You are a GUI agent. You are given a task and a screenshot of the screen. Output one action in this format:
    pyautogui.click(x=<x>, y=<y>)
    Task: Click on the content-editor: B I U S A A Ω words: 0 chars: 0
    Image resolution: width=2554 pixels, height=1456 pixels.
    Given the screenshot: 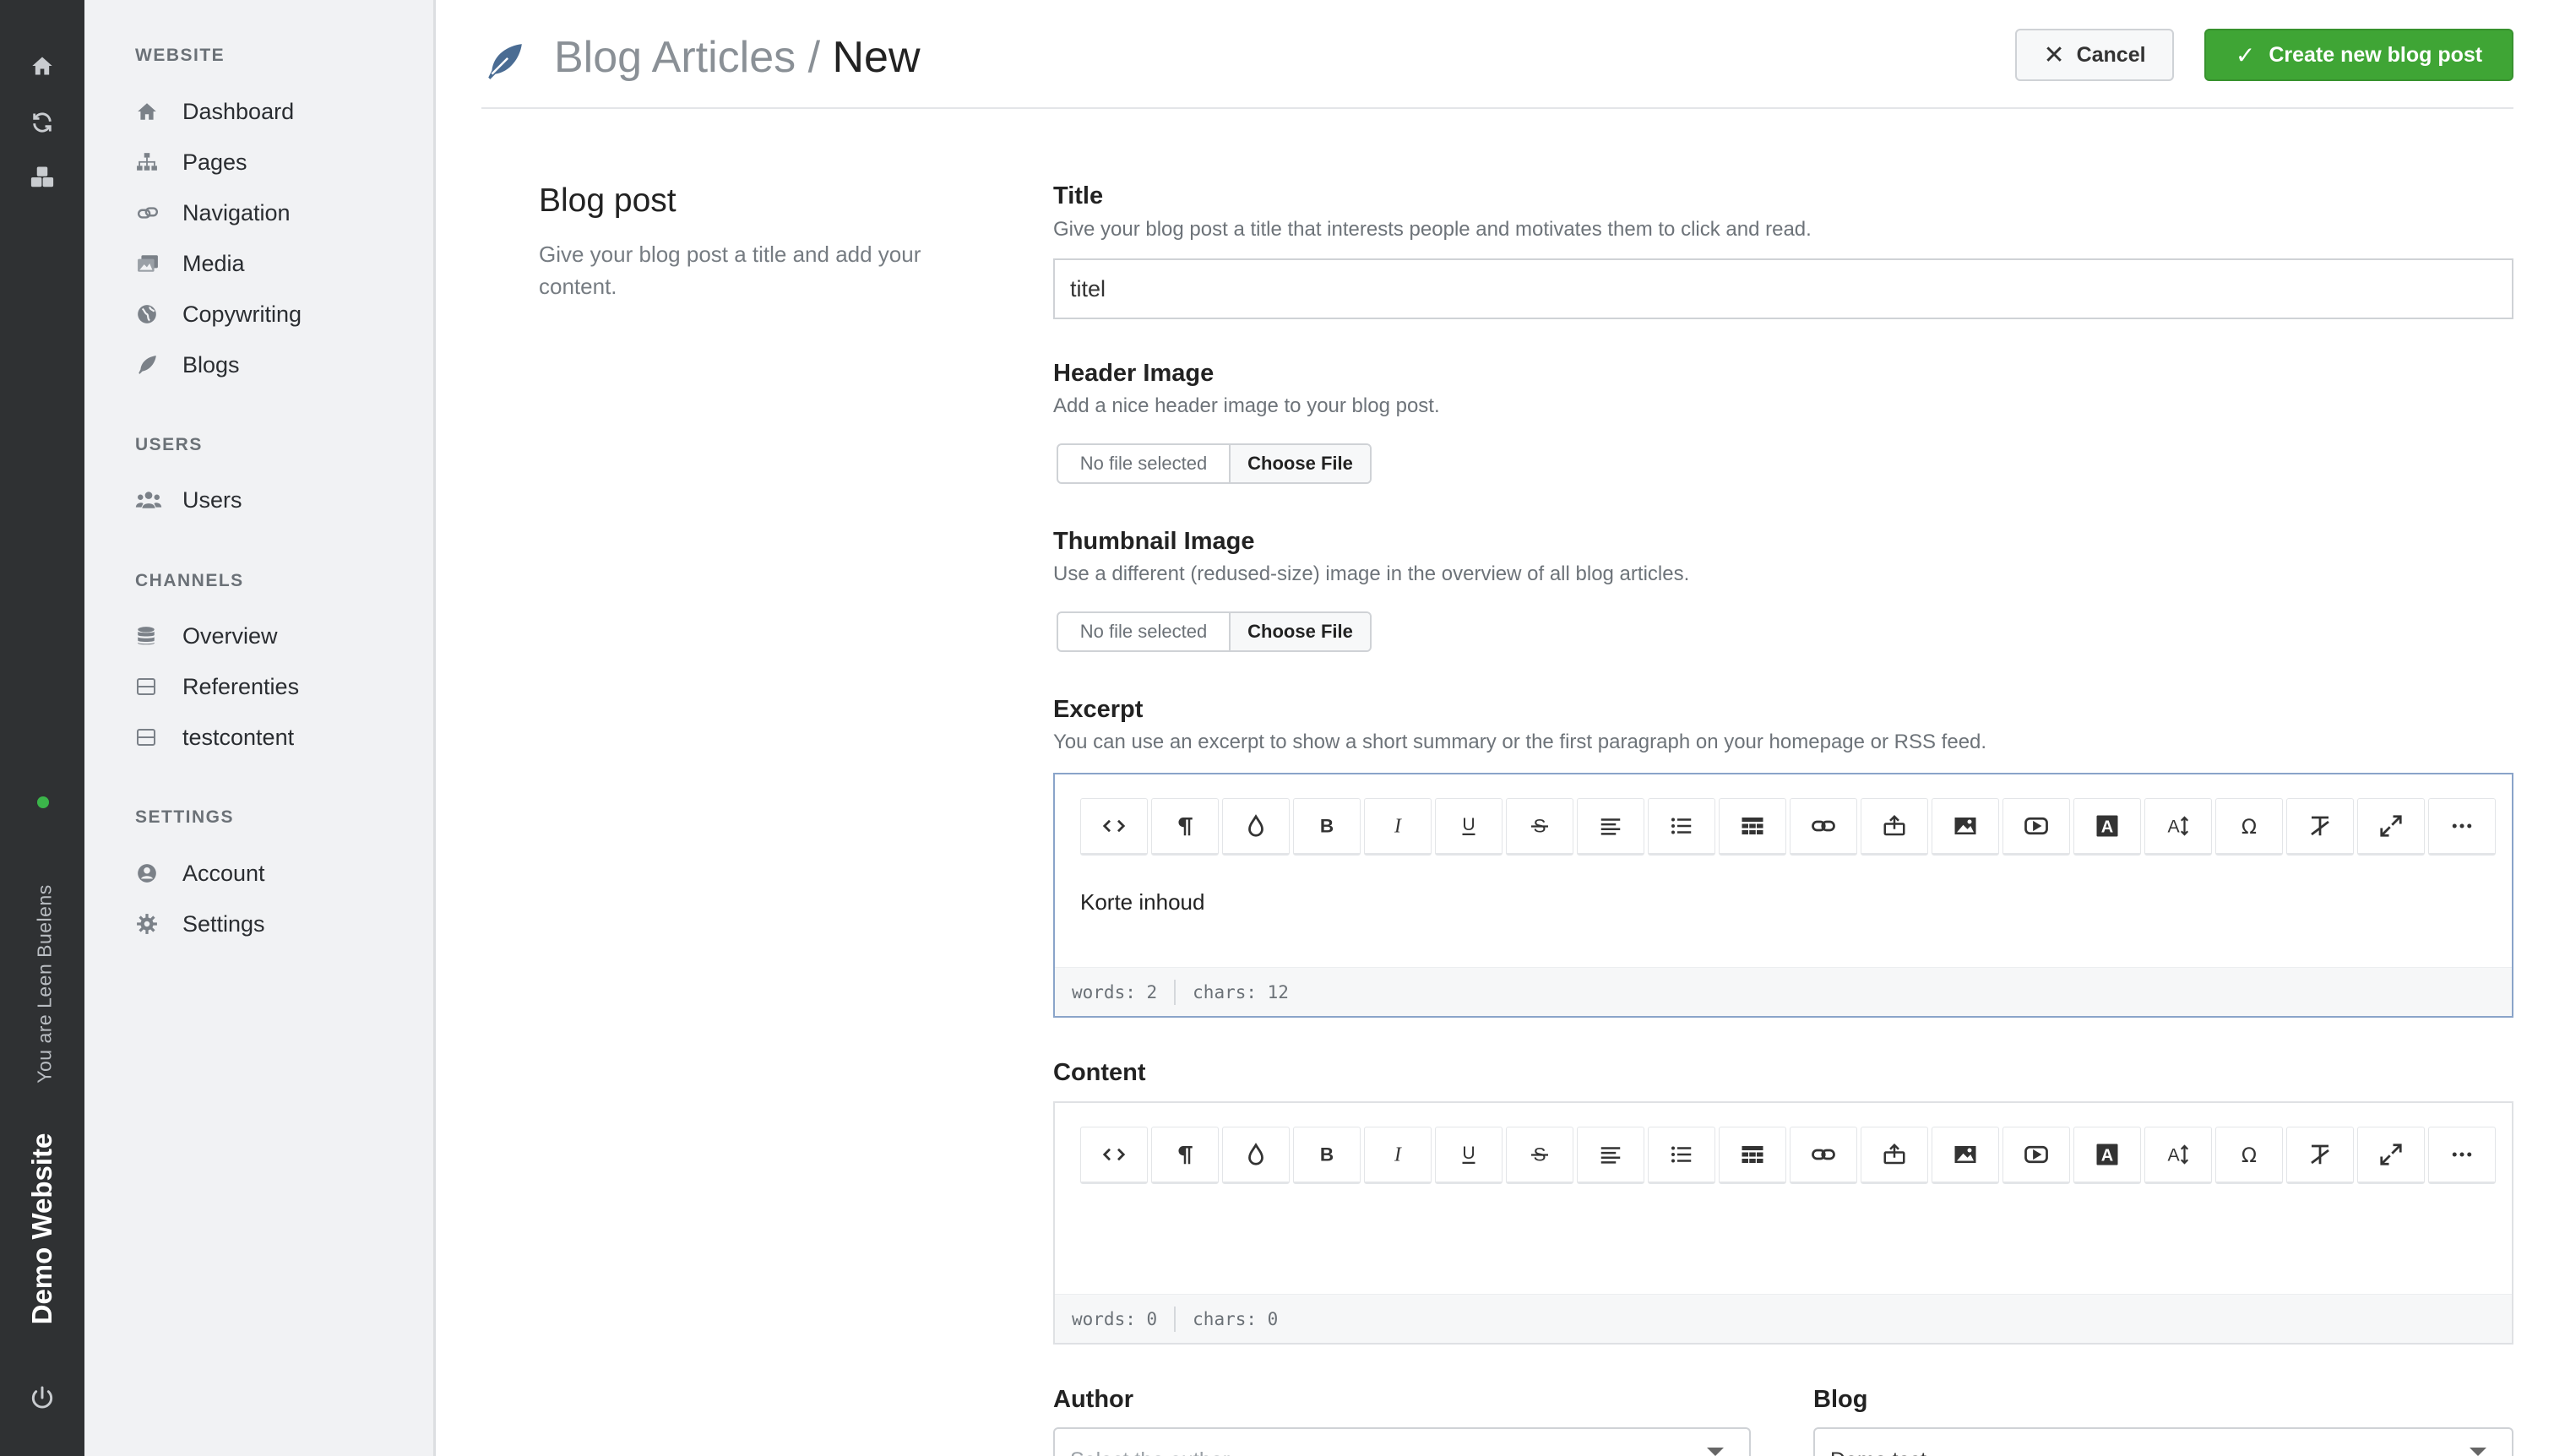 What is the action you would take?
    pyautogui.click(x=1783, y=1223)
    